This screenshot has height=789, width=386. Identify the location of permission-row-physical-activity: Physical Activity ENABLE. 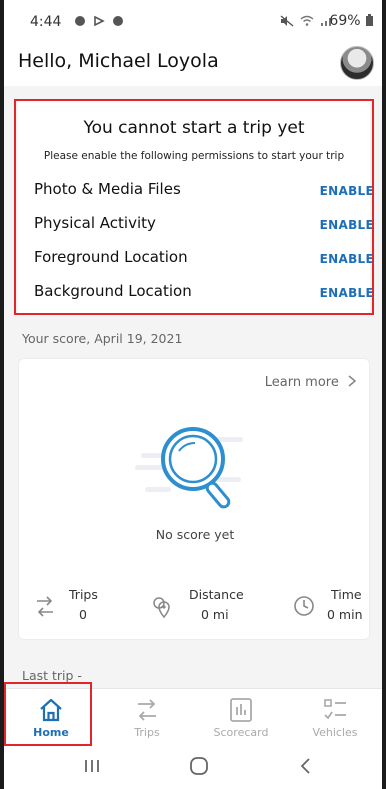
(196, 224).